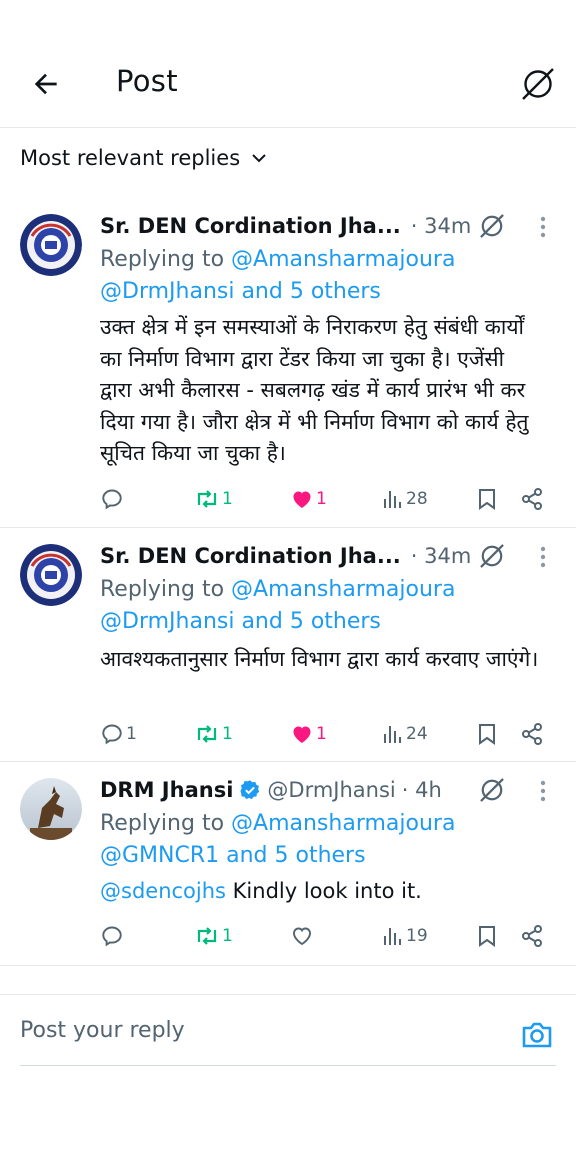 Image resolution: width=576 pixels, height=1152 pixels. I want to click on reply-button: 1, so click(118, 734).